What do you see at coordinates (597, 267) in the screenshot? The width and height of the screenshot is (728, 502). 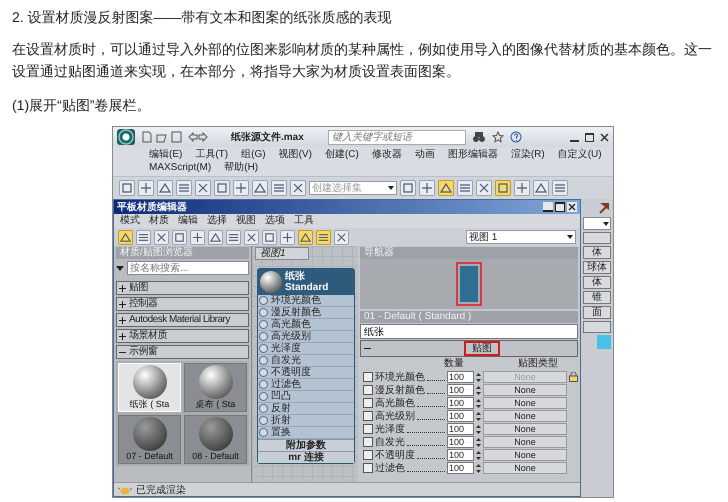 I see `object-button: 球体` at bounding box center [597, 267].